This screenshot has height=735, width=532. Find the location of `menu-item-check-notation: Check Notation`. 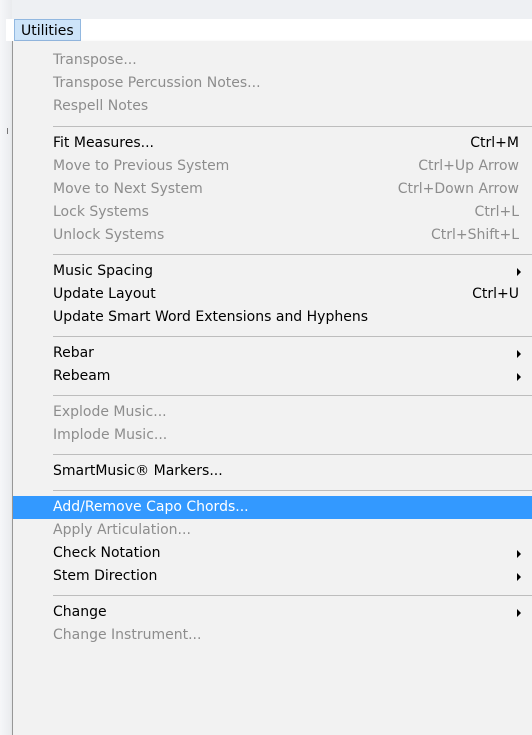

menu-item-check-notation: Check Notation is located at coordinates (272, 553).